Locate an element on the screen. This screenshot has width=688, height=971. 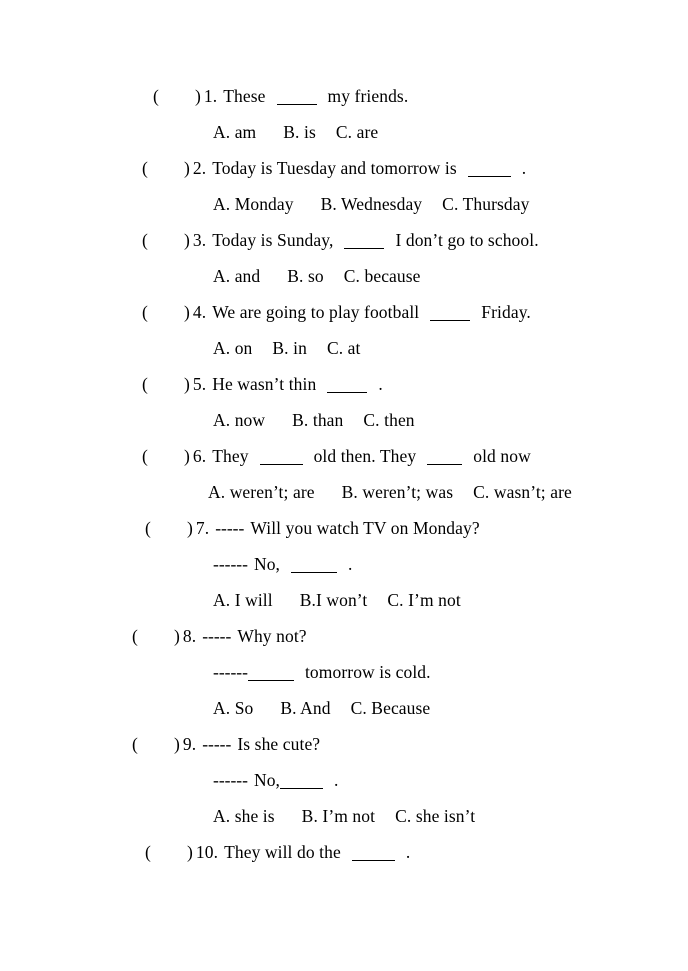
option-c-9: C. she isn’t is located at coordinates (435, 816).